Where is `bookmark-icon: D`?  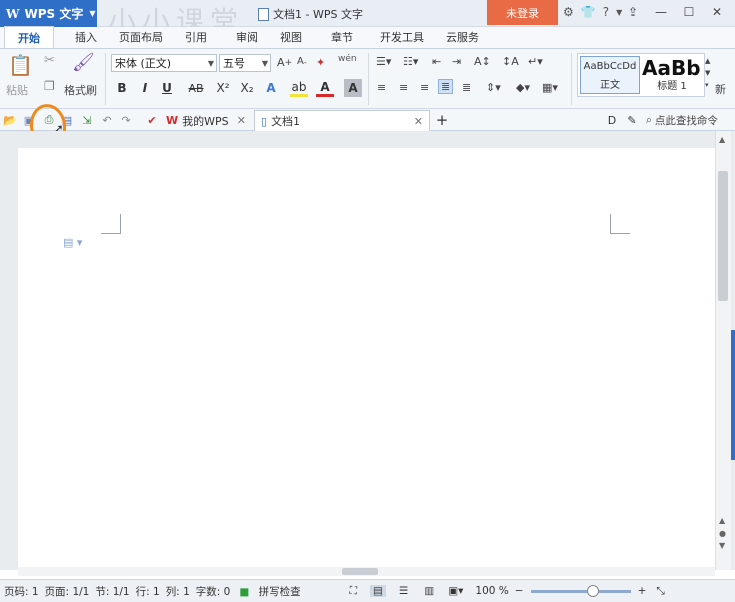
bookmark-icon: D is located at coordinates (612, 120).